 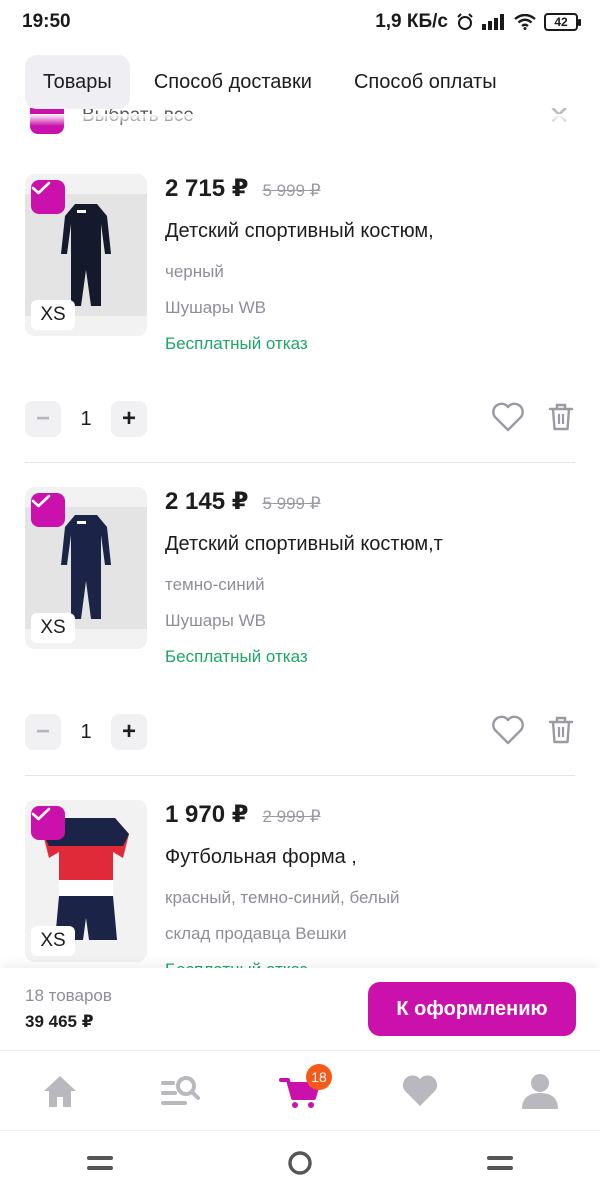 I want to click on item-name: Детский спортивный костюм,, so click(x=370, y=234).